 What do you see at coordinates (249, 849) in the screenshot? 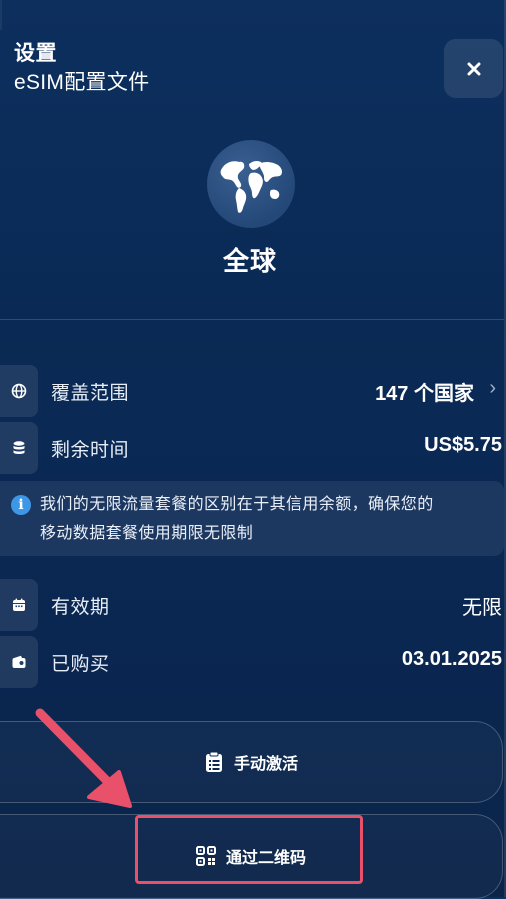
I see `annotation-highlight-box` at bounding box center [249, 849].